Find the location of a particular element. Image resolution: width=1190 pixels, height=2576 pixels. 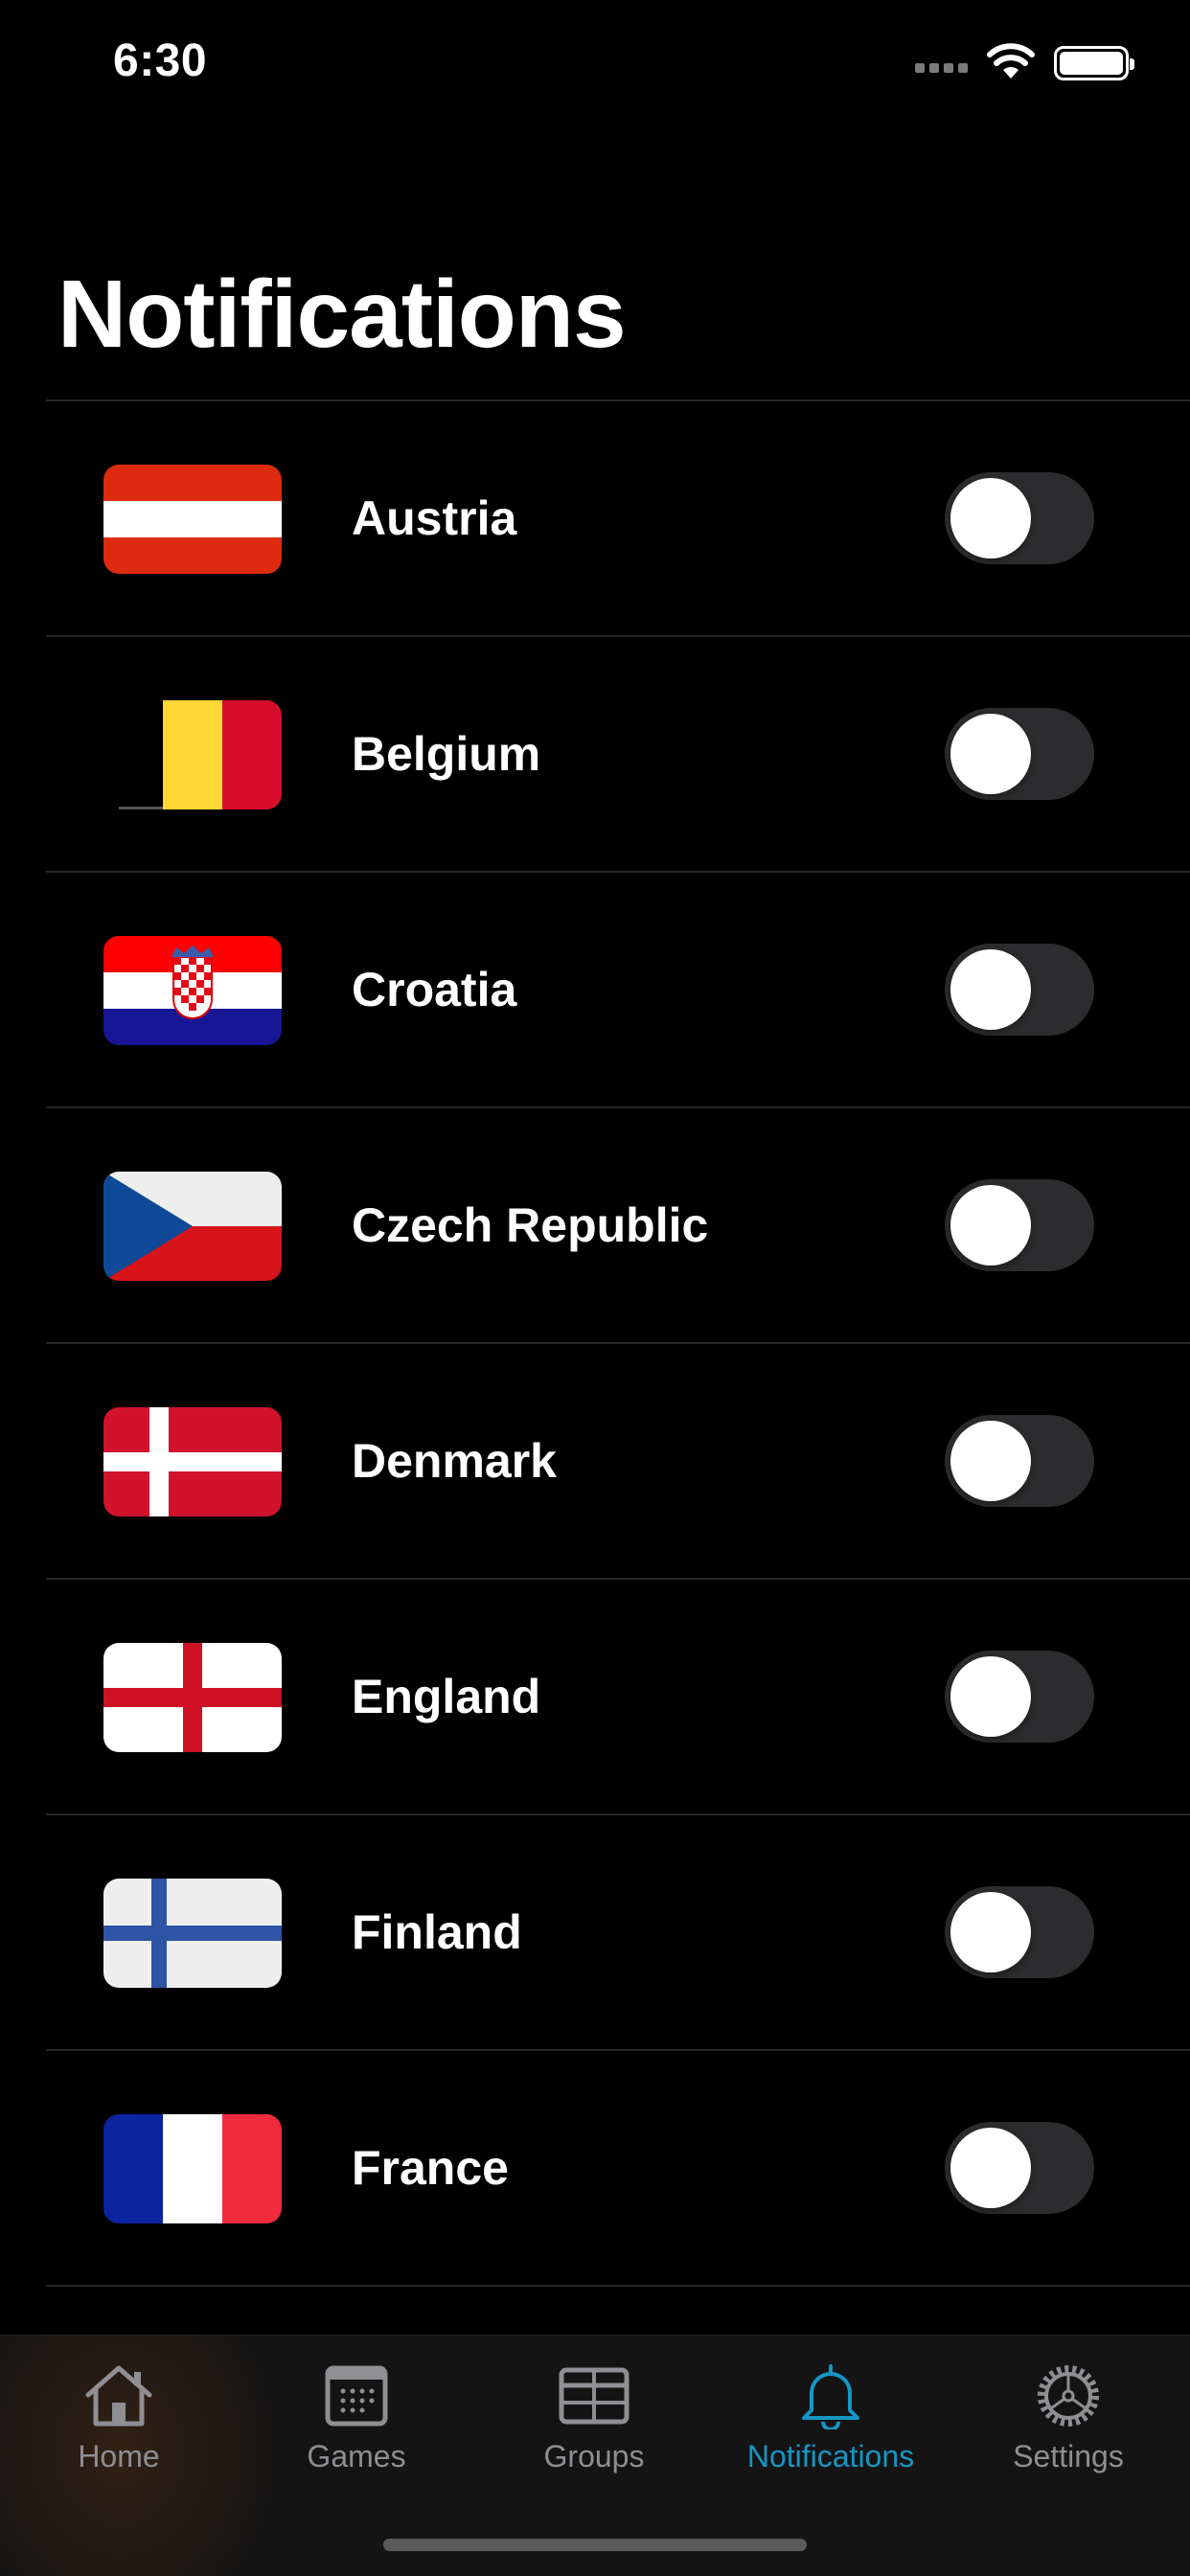

belgium-flag-icon is located at coordinates (193, 754).